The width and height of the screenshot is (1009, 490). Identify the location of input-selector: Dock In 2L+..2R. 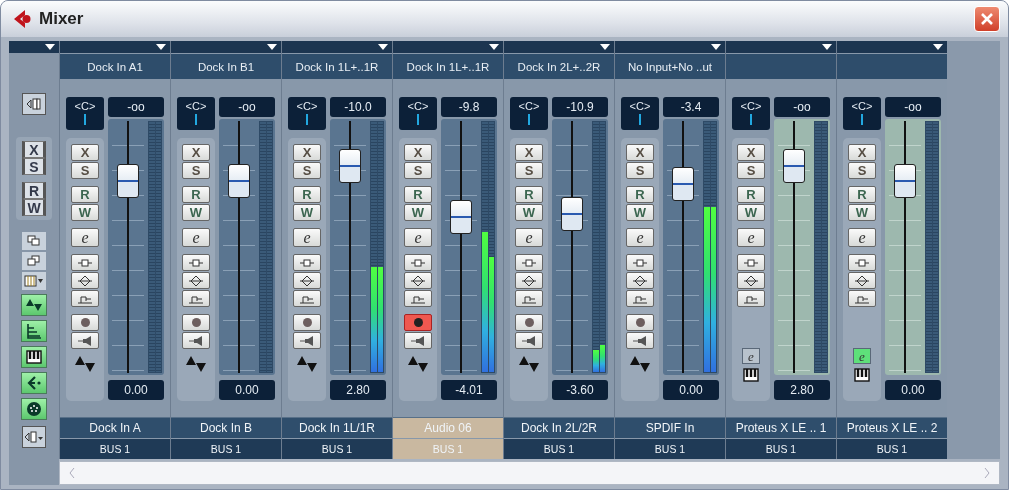
(559, 66).